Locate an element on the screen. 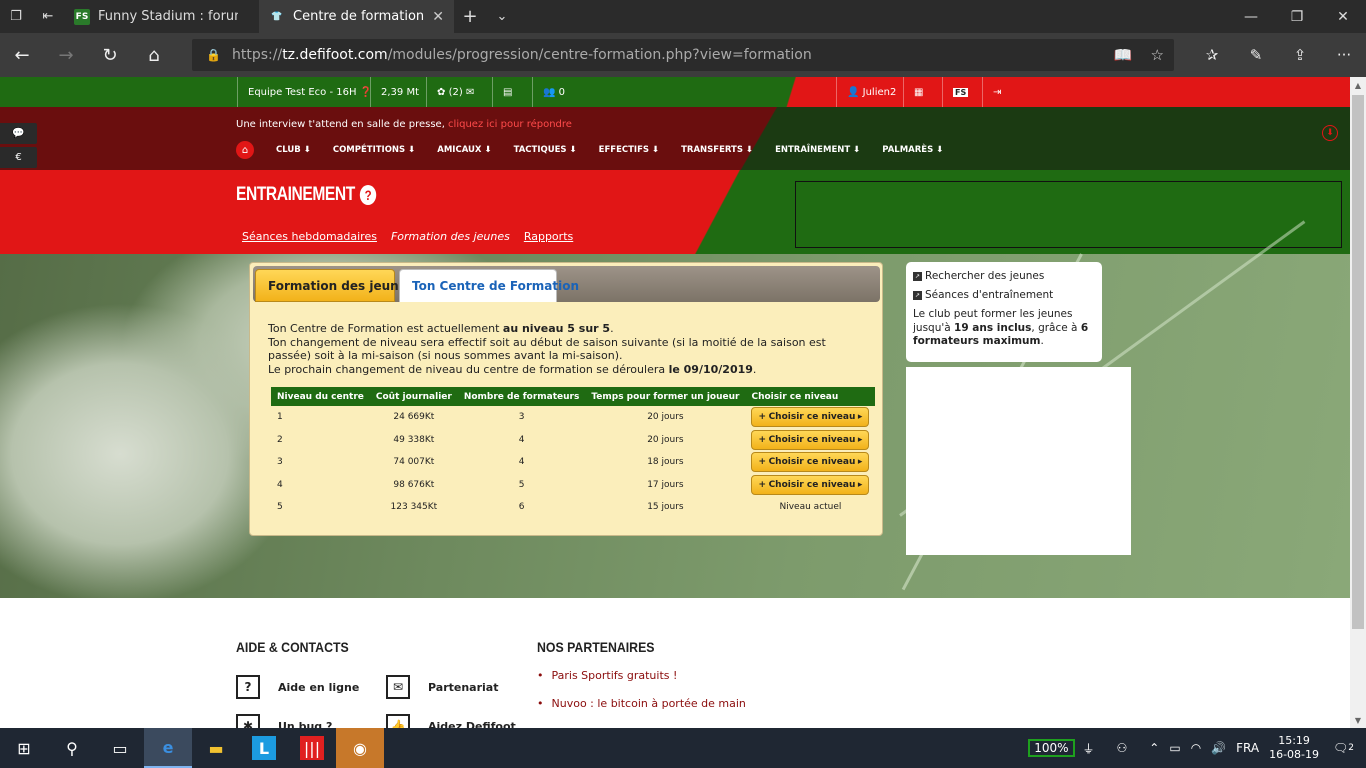 Image resolution: width=1366 pixels, height=768 pixels. menu-competitions: COMPÉTITIONS ⬇ is located at coordinates (374, 150).